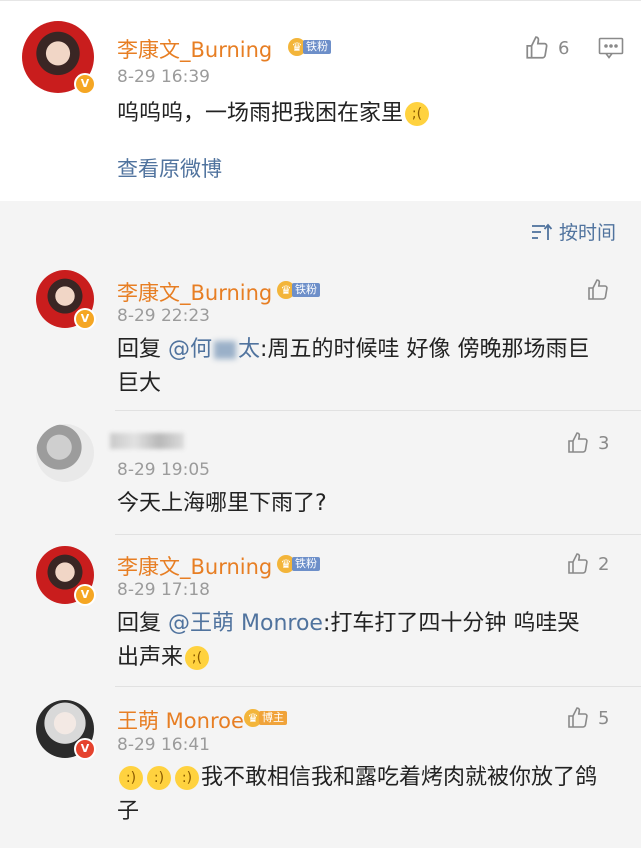  I want to click on sort-icon, so click(542, 231).